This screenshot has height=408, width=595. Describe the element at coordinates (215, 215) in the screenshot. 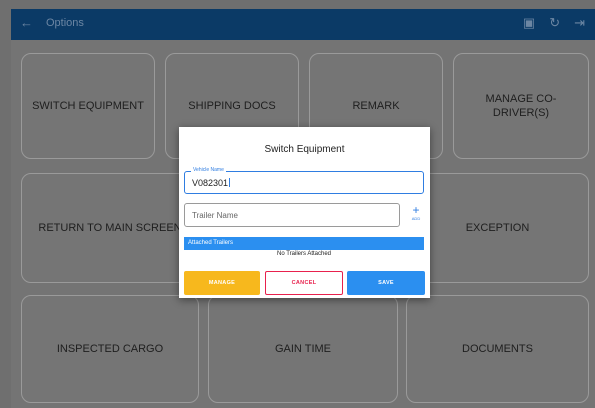

I see `trailer-name-placeholder: Trailer Name` at that location.